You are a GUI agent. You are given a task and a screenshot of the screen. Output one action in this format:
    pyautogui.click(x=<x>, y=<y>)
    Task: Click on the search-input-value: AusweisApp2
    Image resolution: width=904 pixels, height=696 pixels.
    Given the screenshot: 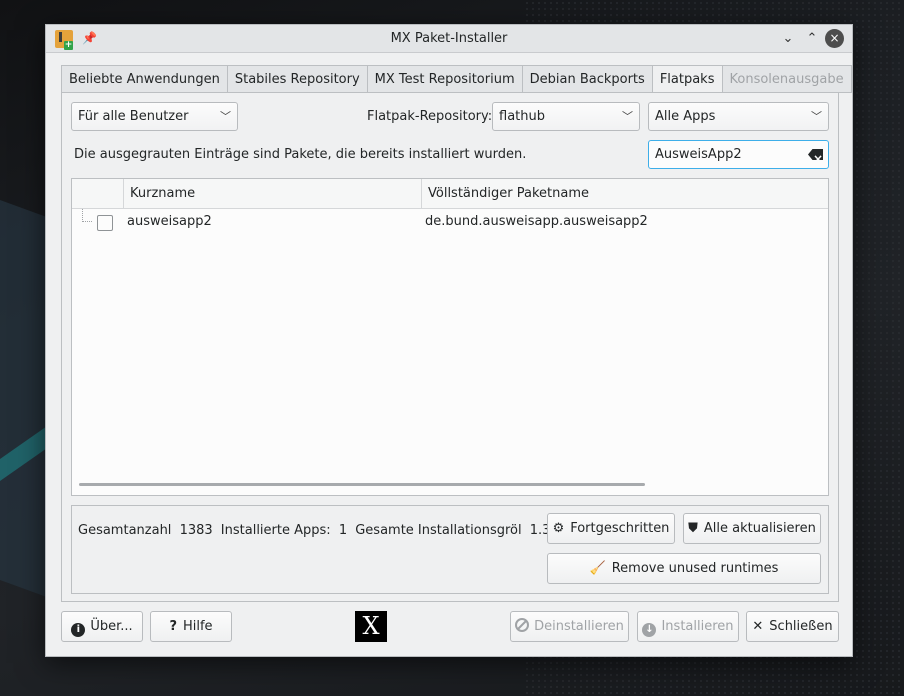 What is the action you would take?
    pyautogui.click(x=698, y=154)
    